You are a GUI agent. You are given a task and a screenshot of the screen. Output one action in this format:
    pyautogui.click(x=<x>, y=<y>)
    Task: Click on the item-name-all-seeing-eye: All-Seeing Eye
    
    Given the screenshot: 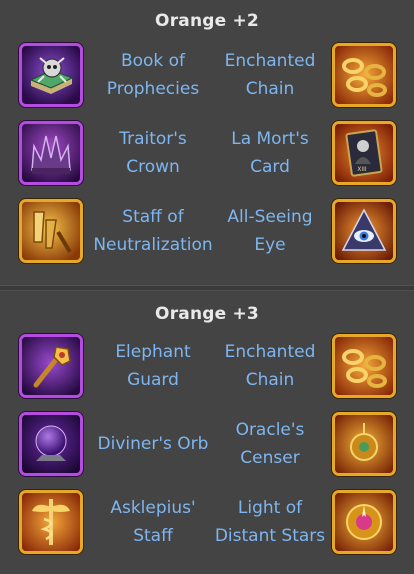 What is the action you would take?
    pyautogui.click(x=270, y=231)
    